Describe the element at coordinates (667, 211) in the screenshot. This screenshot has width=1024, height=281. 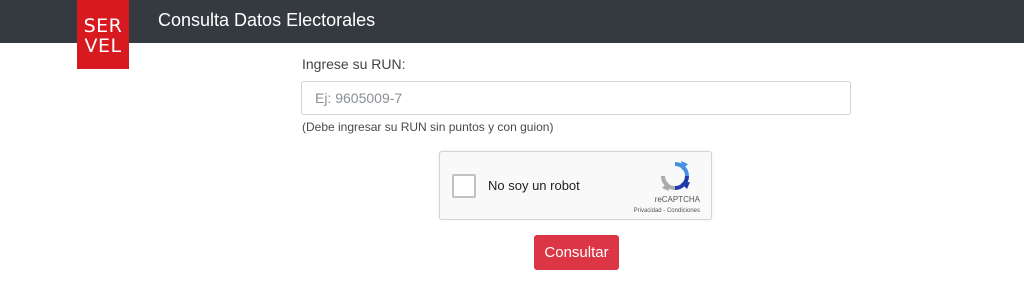
I see `recaptcha-links: Privacidad - Condiciones` at that location.